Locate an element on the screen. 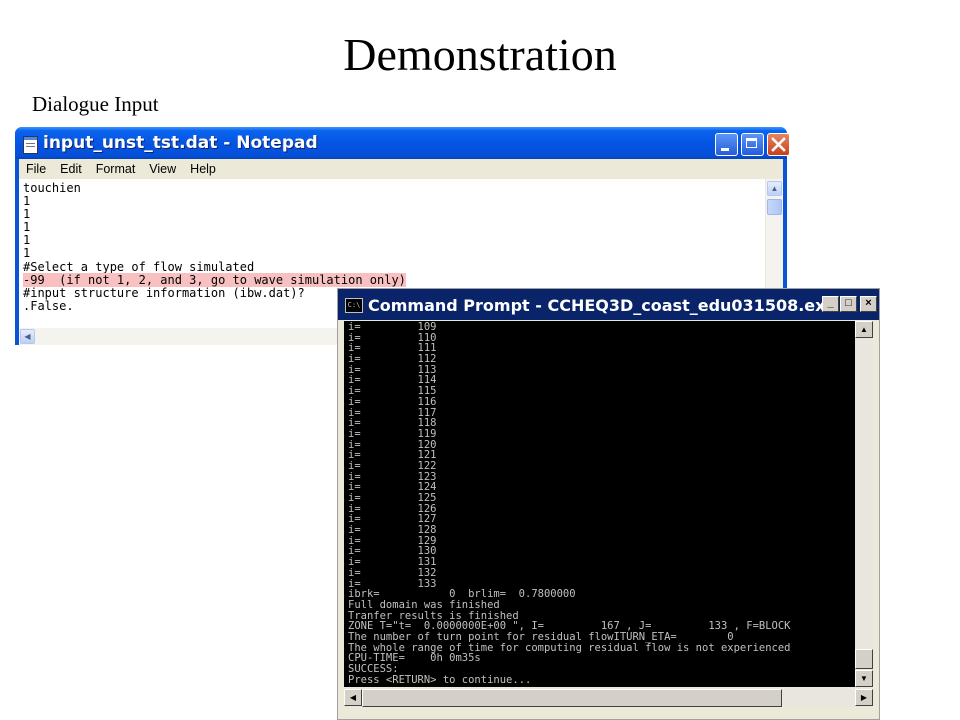 The width and height of the screenshot is (960, 720). minimize-icon: _ is located at coordinates (830, 303).